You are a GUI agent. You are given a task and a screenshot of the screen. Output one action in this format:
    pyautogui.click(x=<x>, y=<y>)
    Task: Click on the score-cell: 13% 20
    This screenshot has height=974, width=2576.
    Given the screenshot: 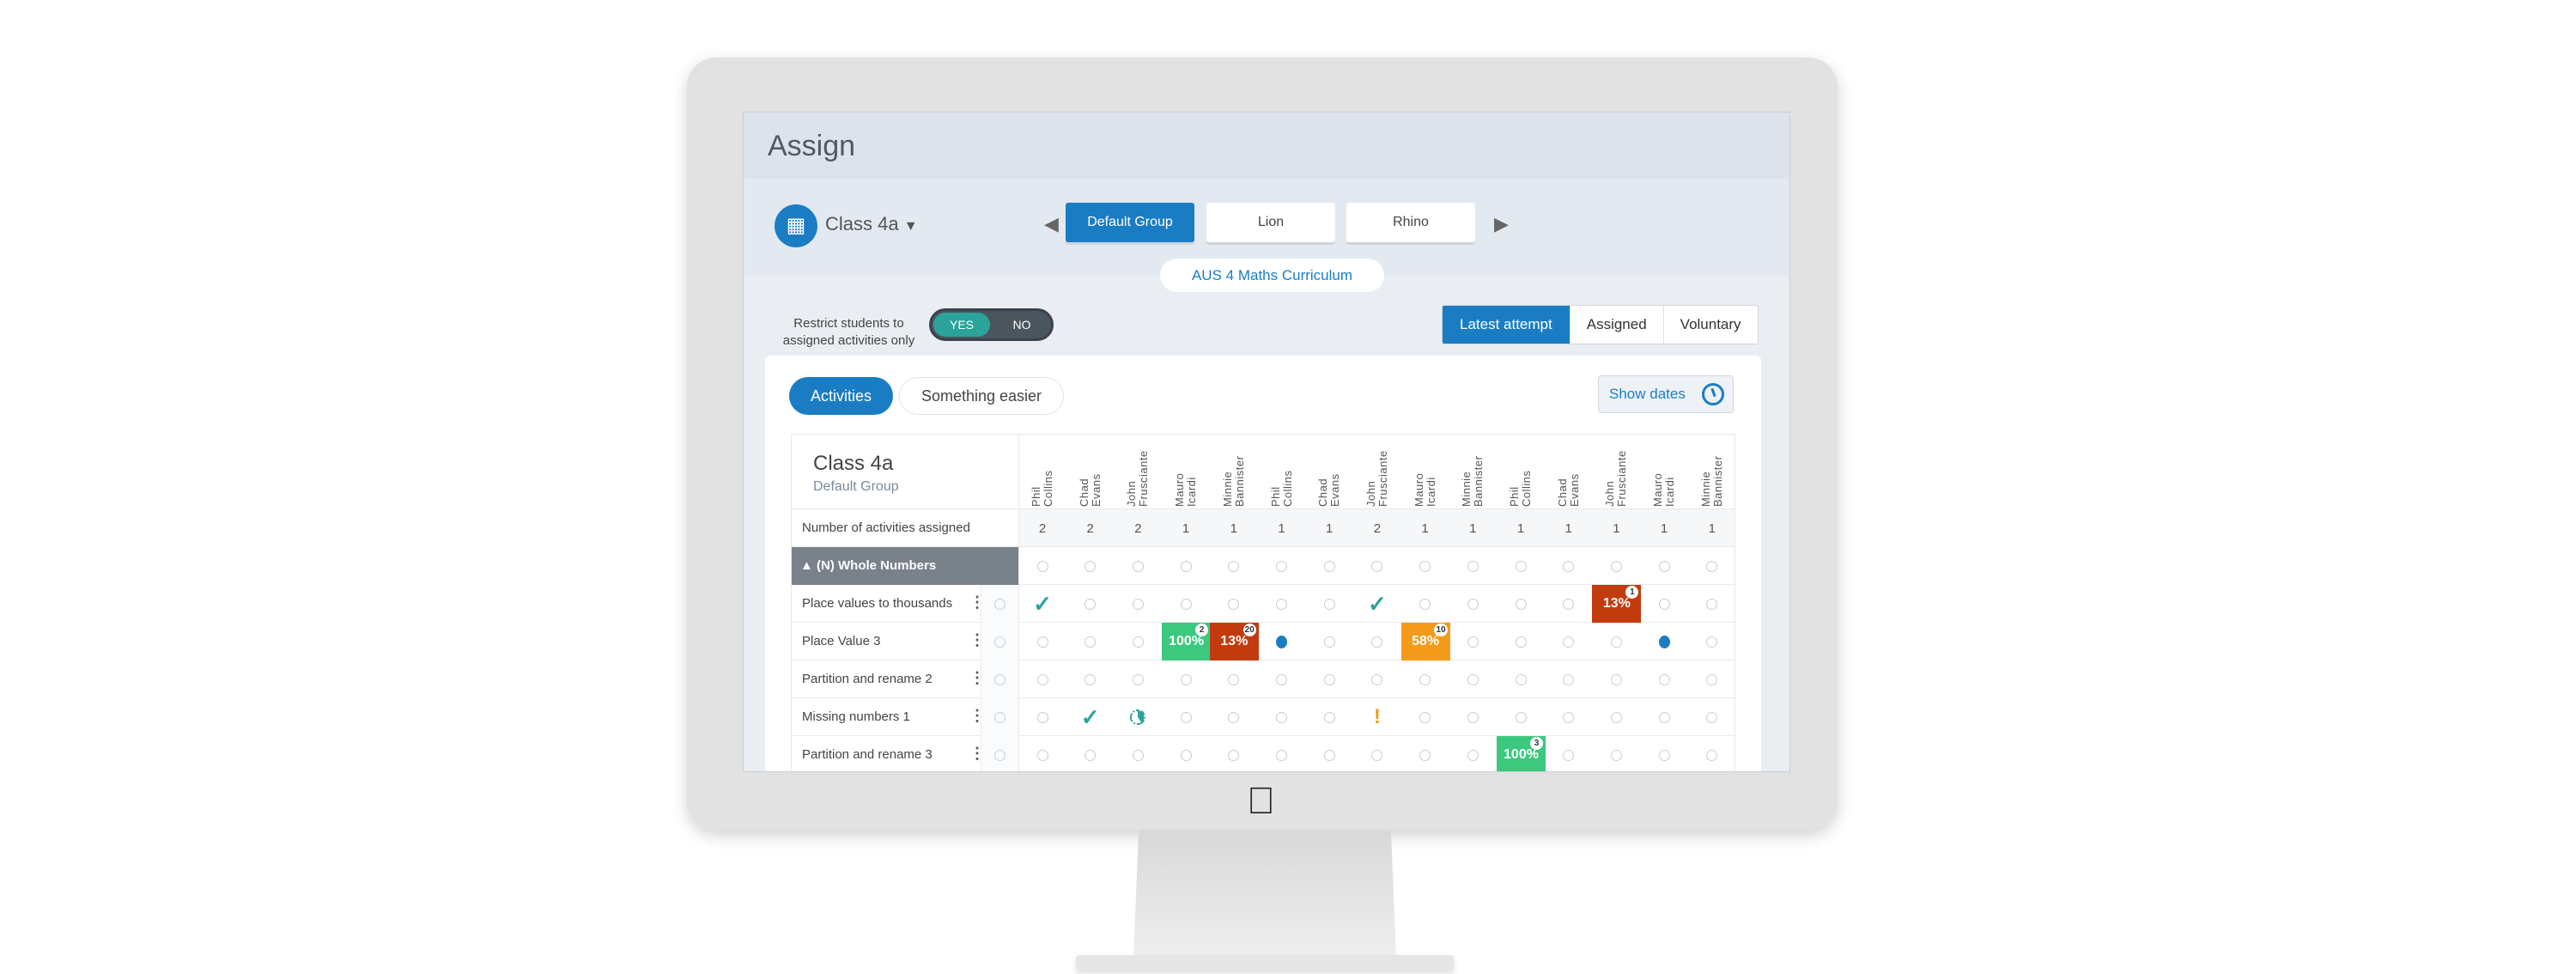 What is the action you would take?
    pyautogui.click(x=1234, y=641)
    